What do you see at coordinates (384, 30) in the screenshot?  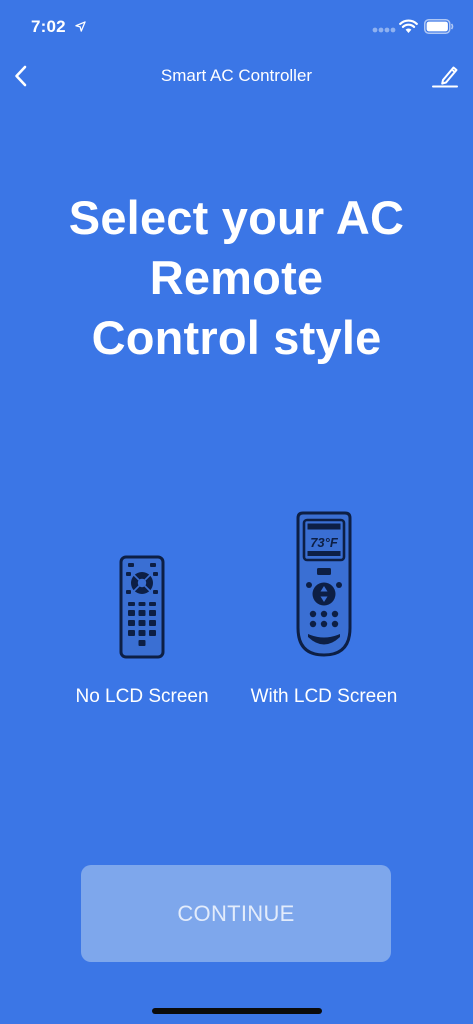 I see `cellular-signal-icon` at bounding box center [384, 30].